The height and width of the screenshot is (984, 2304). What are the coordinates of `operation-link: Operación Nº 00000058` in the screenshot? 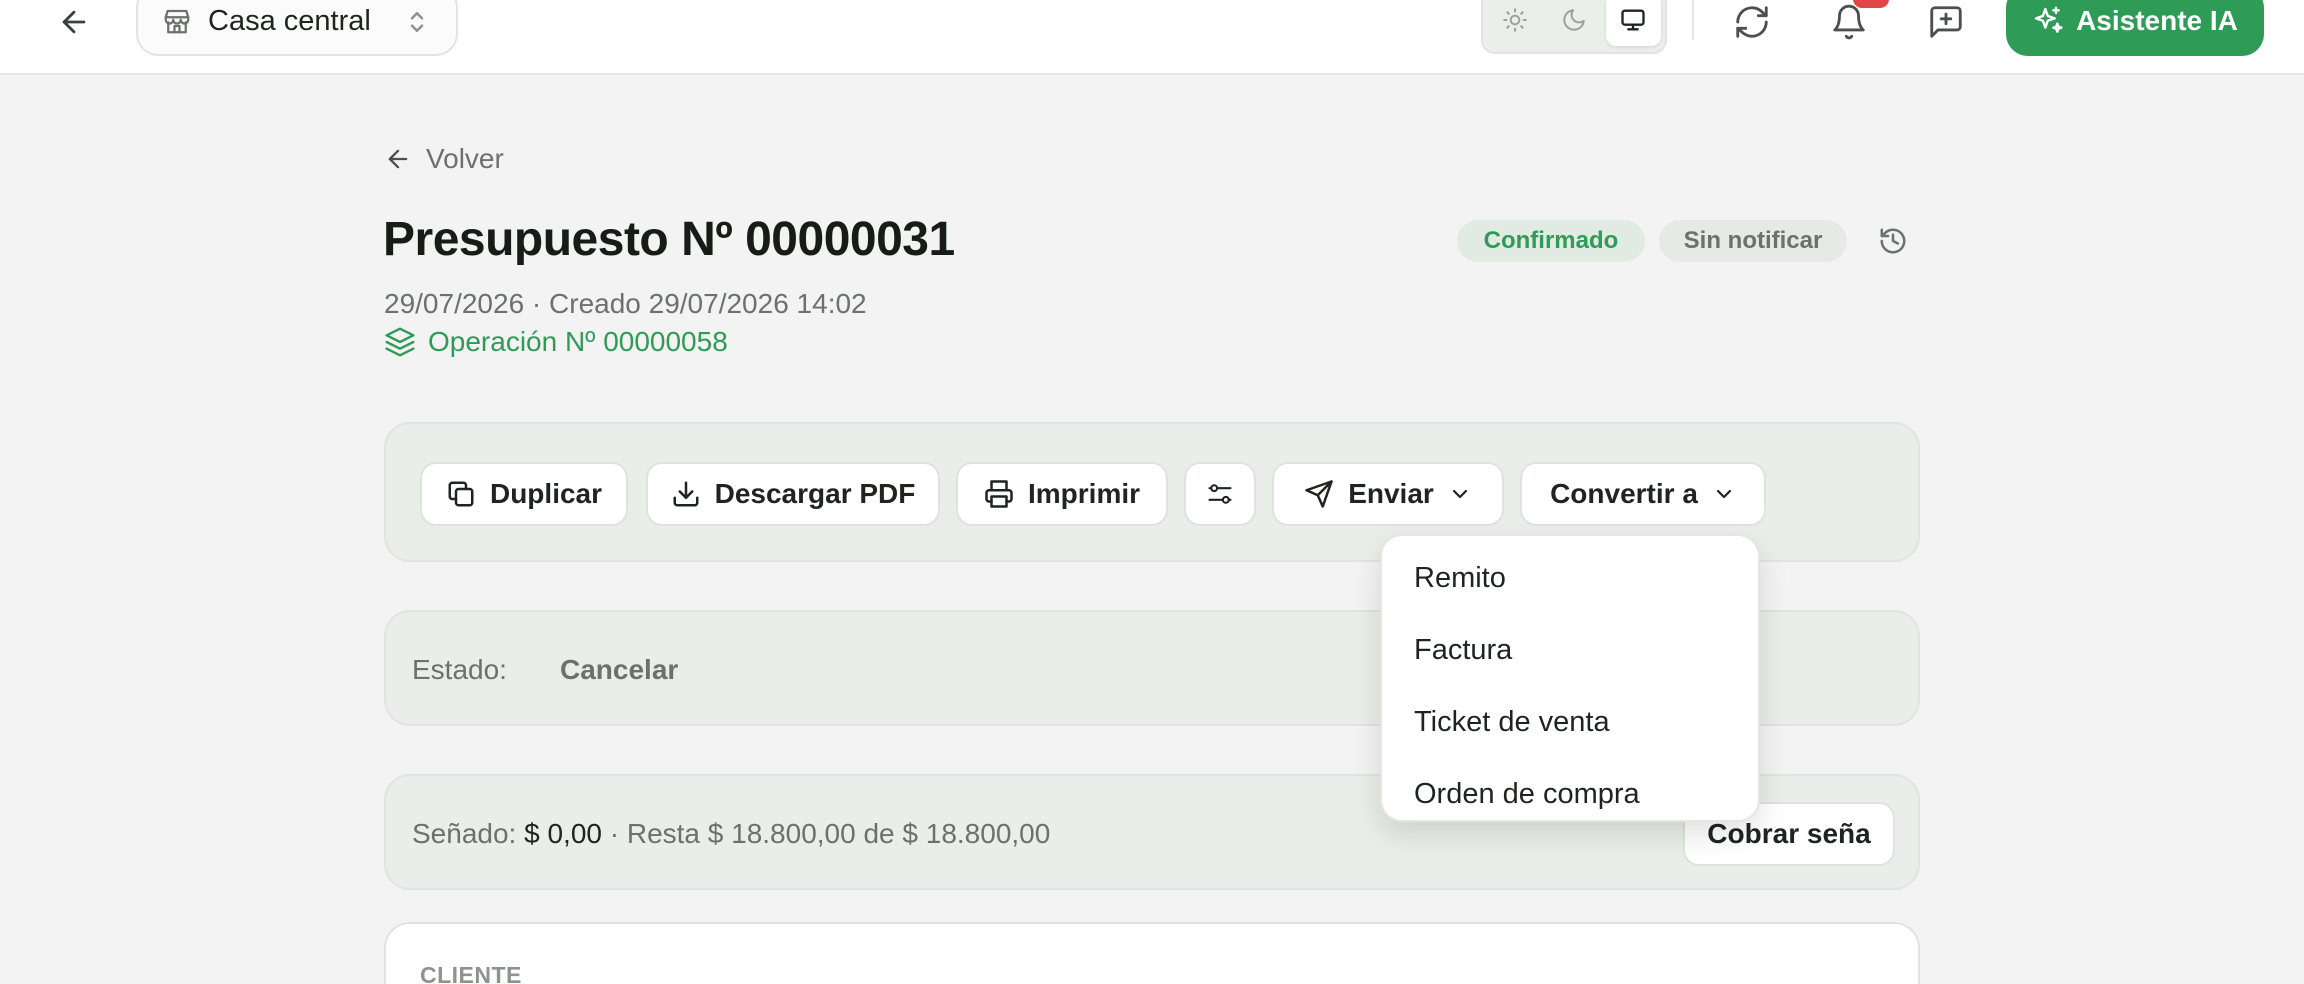 It's located at (556, 342).